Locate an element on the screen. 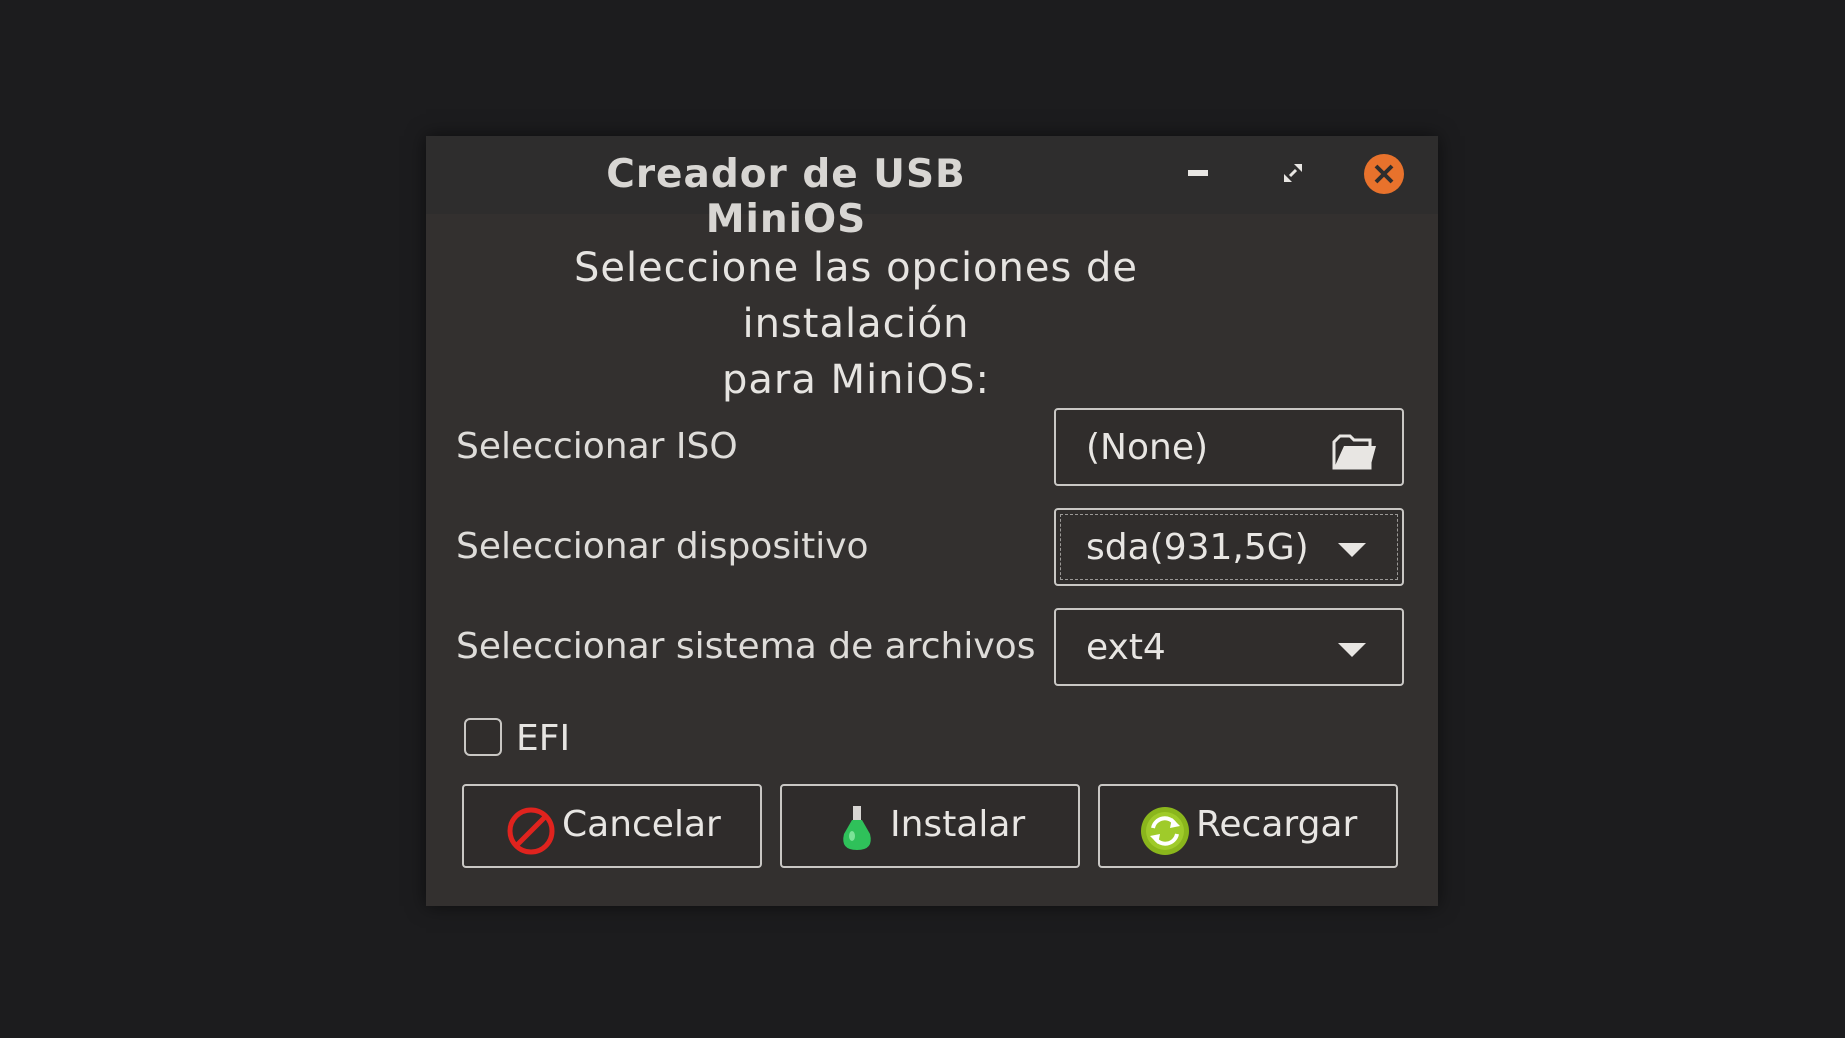  heading-line-1: Seleccione las opciones de instalación is located at coordinates (856, 296).